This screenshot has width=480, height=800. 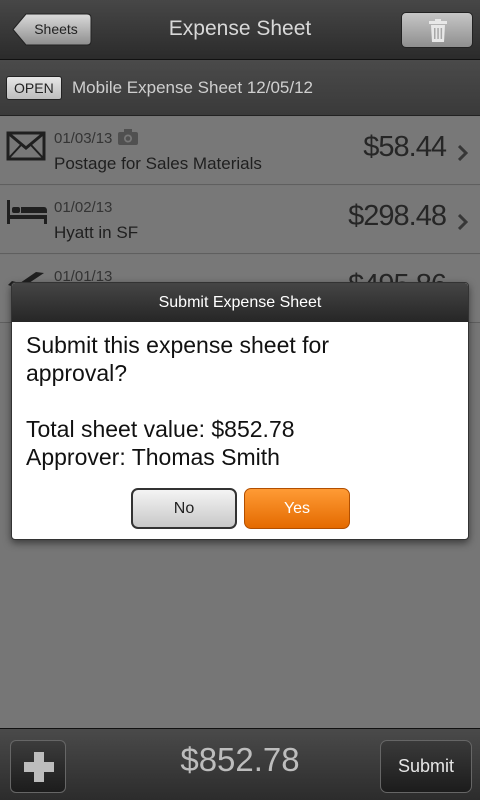 I want to click on yes-button: Yes, so click(x=297, y=508).